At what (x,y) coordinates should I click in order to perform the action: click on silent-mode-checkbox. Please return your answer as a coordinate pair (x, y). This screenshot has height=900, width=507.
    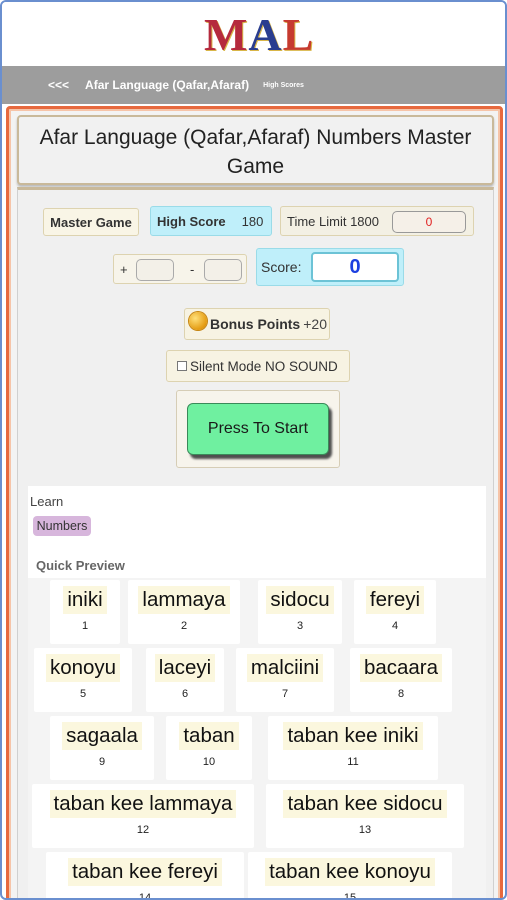
    Looking at the image, I should click on (182, 366).